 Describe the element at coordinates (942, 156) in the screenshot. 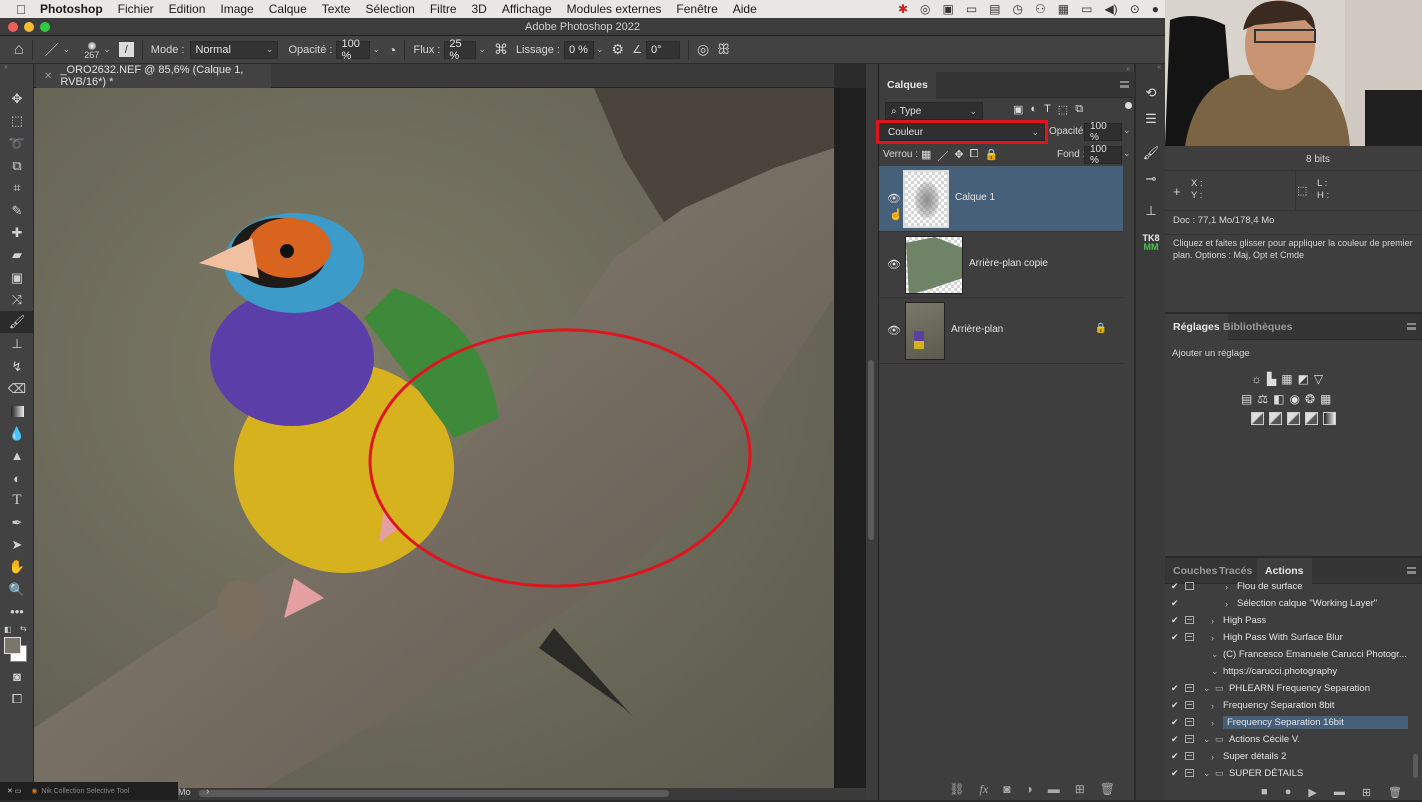

I see `lock-image-icon: ／` at that location.